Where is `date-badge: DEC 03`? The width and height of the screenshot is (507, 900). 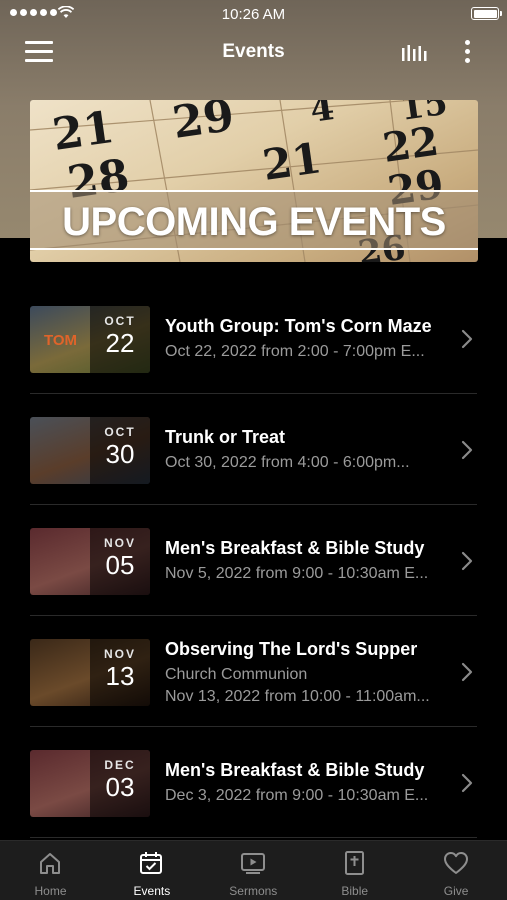
date-badge: DEC 03 is located at coordinates (120, 783).